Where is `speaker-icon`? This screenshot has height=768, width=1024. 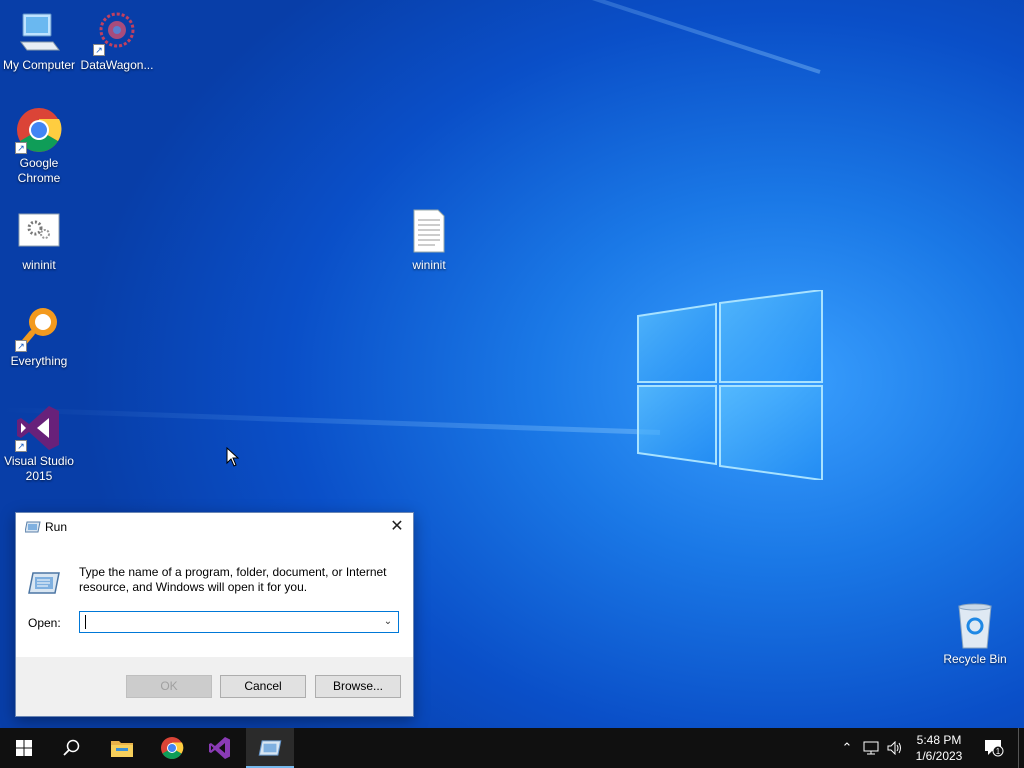
speaker-icon is located at coordinates (894, 748).